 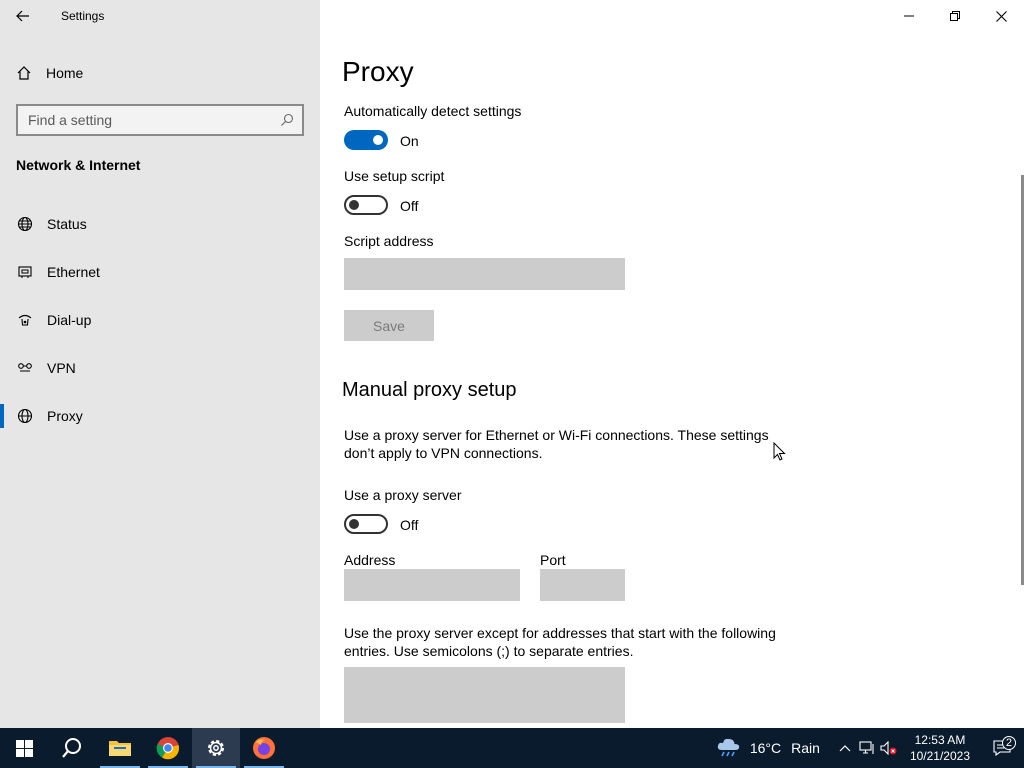 What do you see at coordinates (484, 274) in the screenshot?
I see `script-address-field` at bounding box center [484, 274].